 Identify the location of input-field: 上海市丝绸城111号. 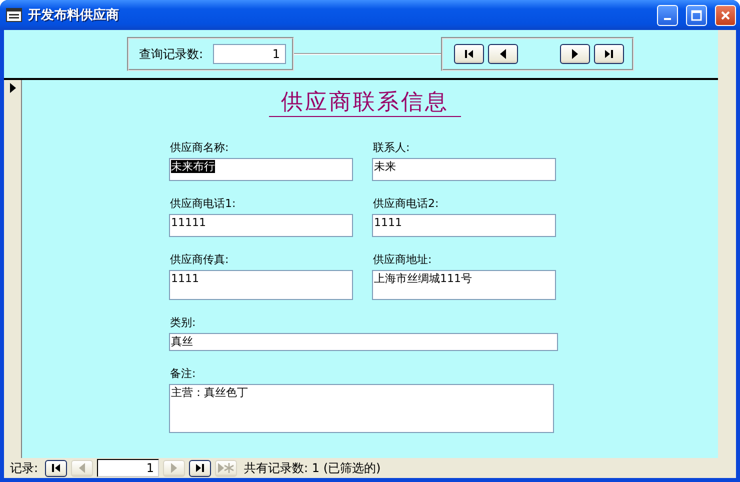
(464, 285).